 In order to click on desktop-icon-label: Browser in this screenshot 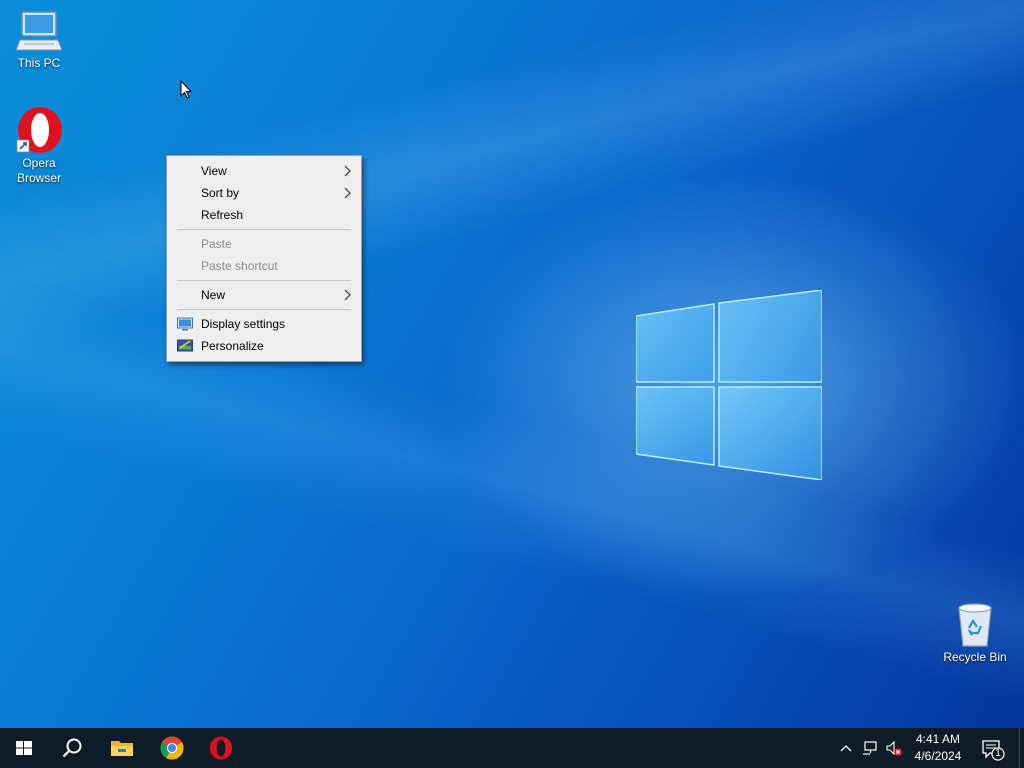, I will do `click(38, 178)`.